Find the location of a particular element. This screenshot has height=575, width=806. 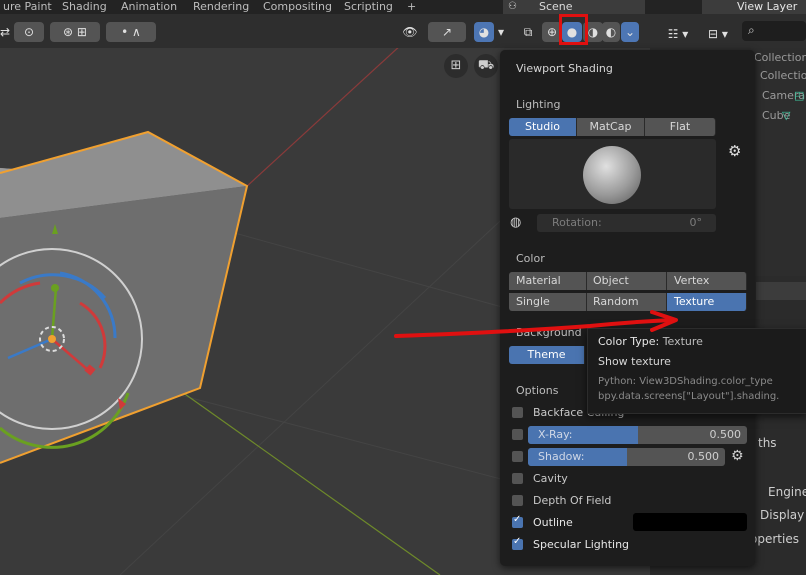

color-single-button: Single is located at coordinates (548, 302).